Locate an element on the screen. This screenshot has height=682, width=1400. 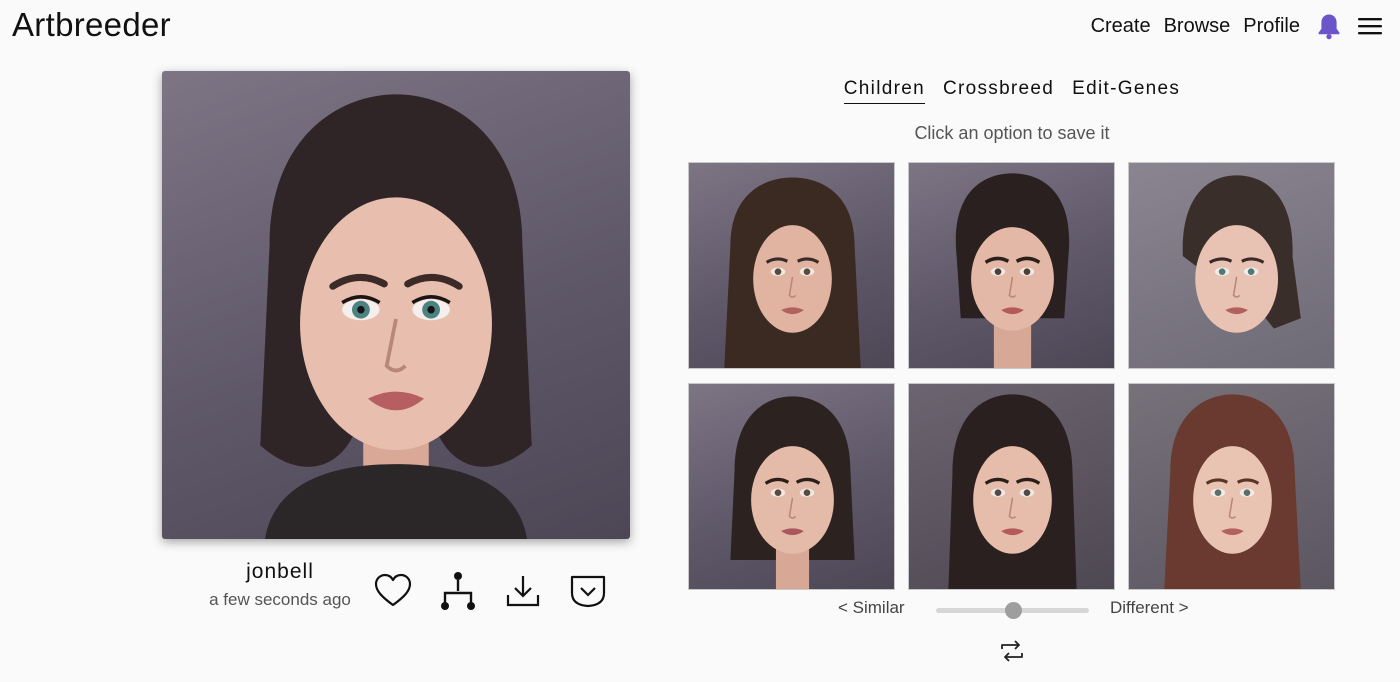
image-actions is located at coordinates (490, 591).